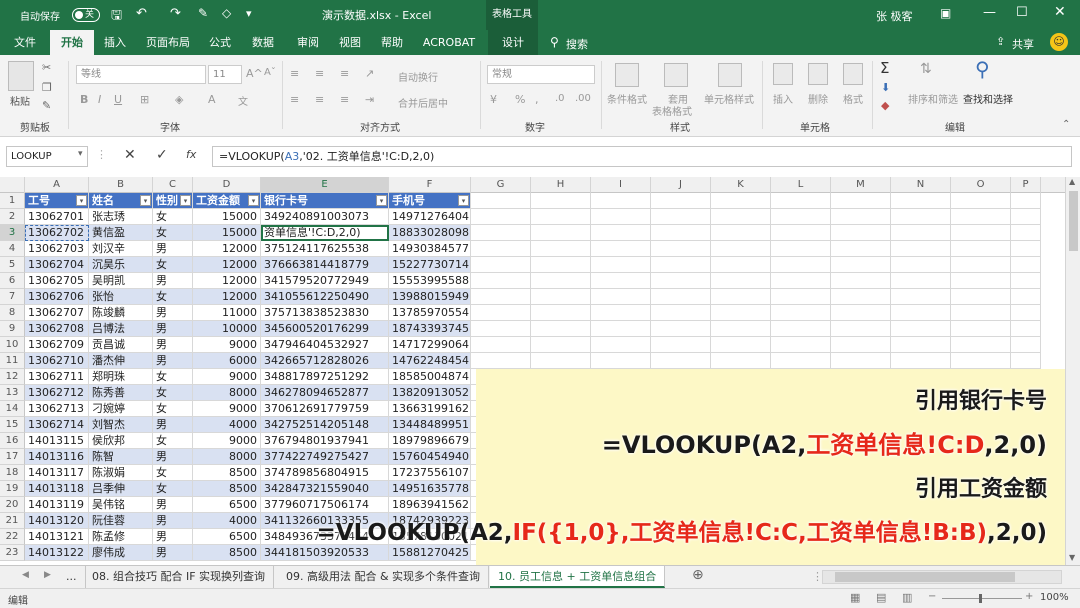 This screenshot has width=1080, height=608. Describe the element at coordinates (818, 74) in the screenshot. I see `delete-cells-icon` at that location.